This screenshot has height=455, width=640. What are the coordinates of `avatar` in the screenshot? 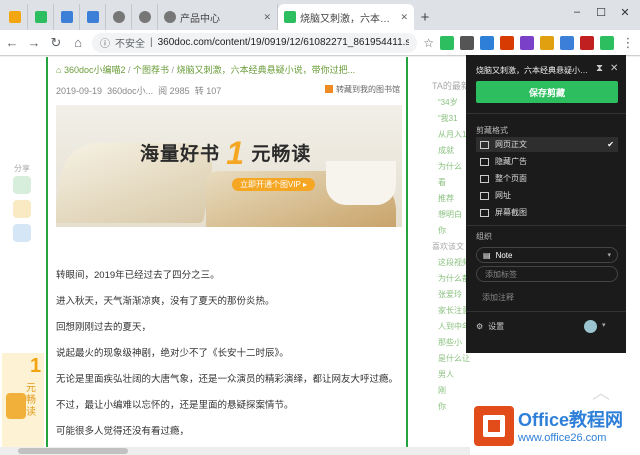 It's located at (590, 326).